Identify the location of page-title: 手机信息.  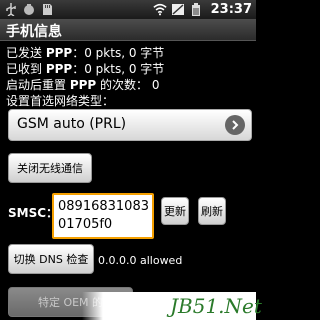
(34, 32).